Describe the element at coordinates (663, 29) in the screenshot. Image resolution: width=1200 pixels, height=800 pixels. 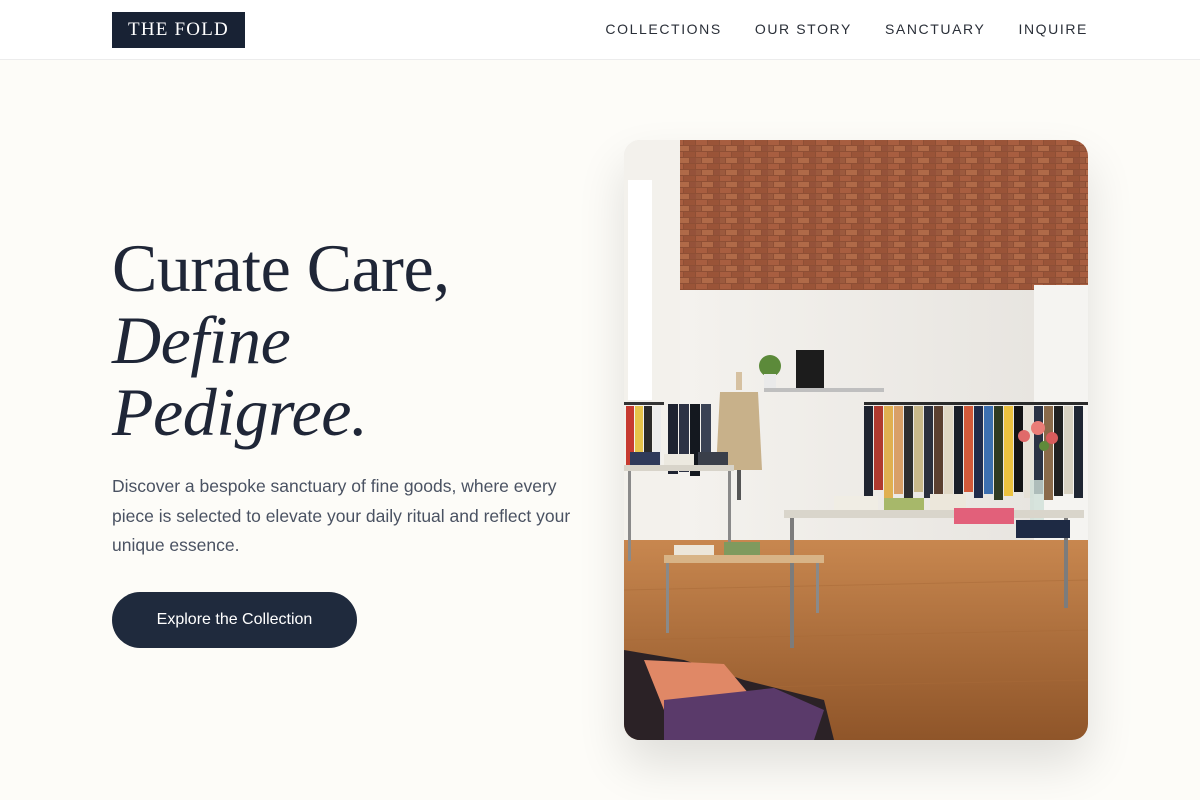
I see `nav-item-collections: COLLECTIONS` at that location.